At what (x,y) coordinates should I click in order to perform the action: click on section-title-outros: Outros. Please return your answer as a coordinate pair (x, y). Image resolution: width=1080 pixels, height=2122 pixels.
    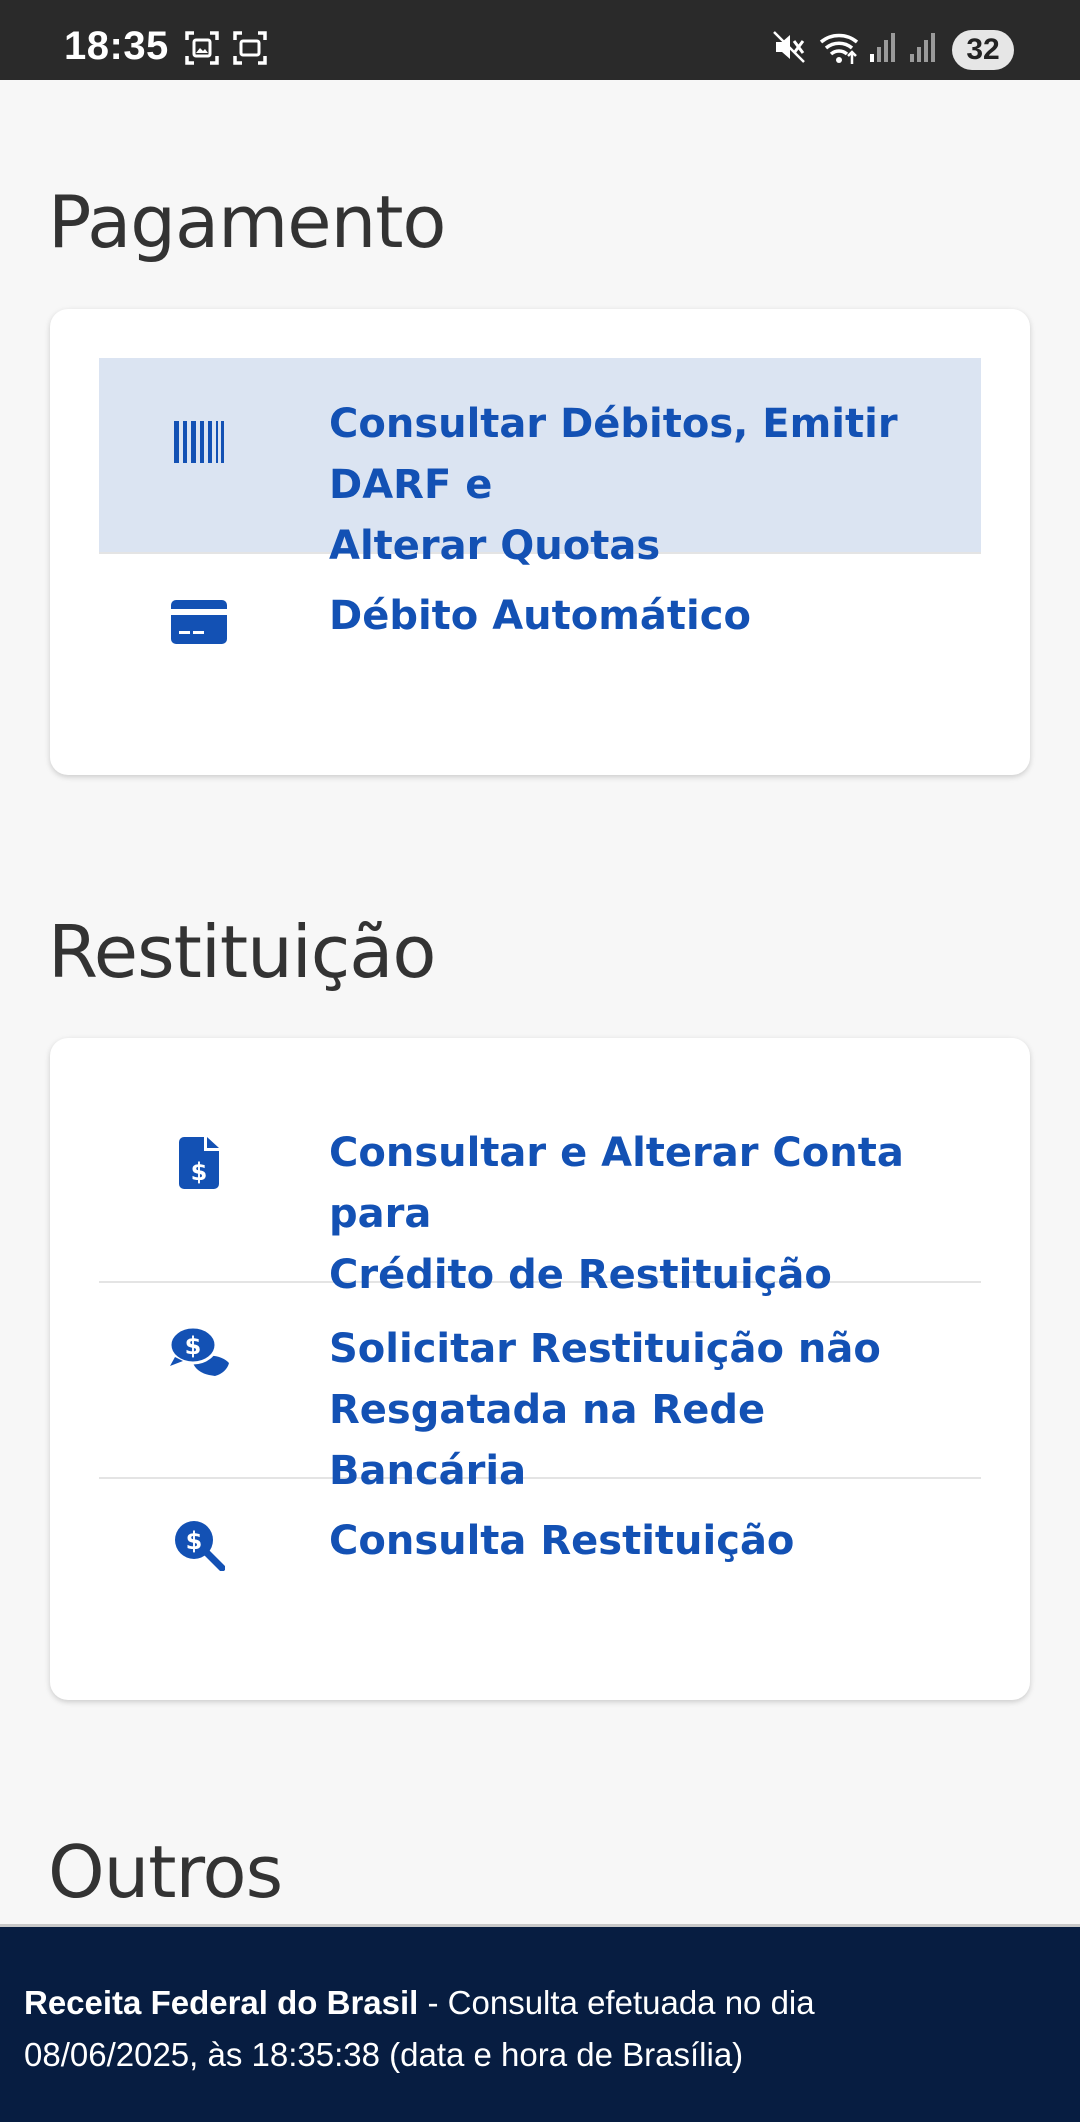
    Looking at the image, I should click on (165, 1872).